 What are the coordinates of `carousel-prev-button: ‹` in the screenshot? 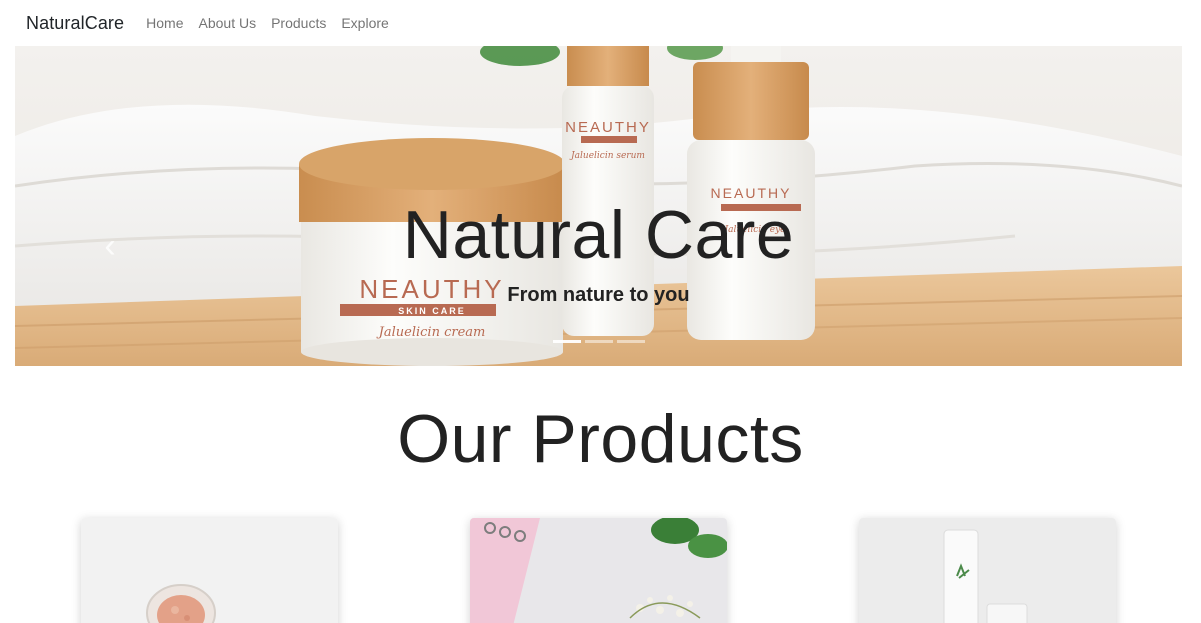 It's located at (110, 246).